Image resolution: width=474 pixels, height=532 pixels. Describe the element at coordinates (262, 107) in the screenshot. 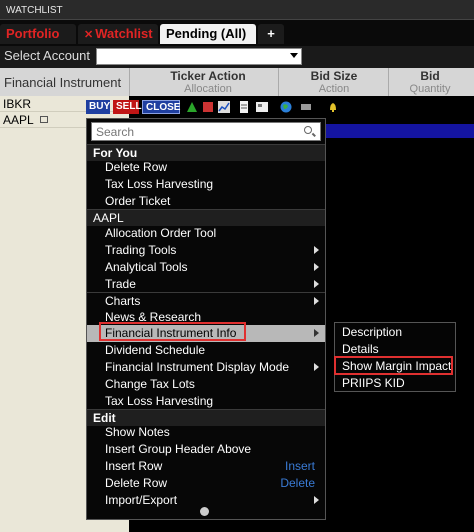

I see `news-icon` at that location.